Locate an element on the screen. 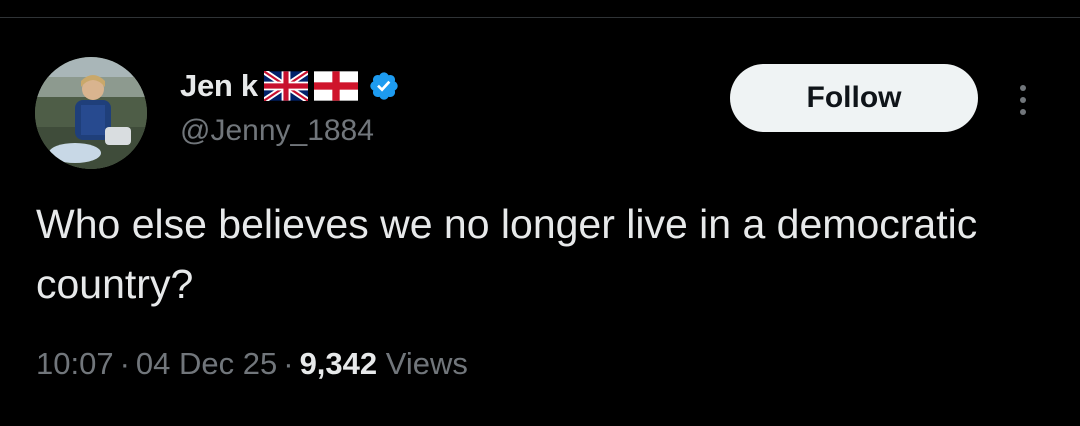 This screenshot has width=1080, height=426. tweet-date: 04 Dec 25 is located at coordinates (206, 363).